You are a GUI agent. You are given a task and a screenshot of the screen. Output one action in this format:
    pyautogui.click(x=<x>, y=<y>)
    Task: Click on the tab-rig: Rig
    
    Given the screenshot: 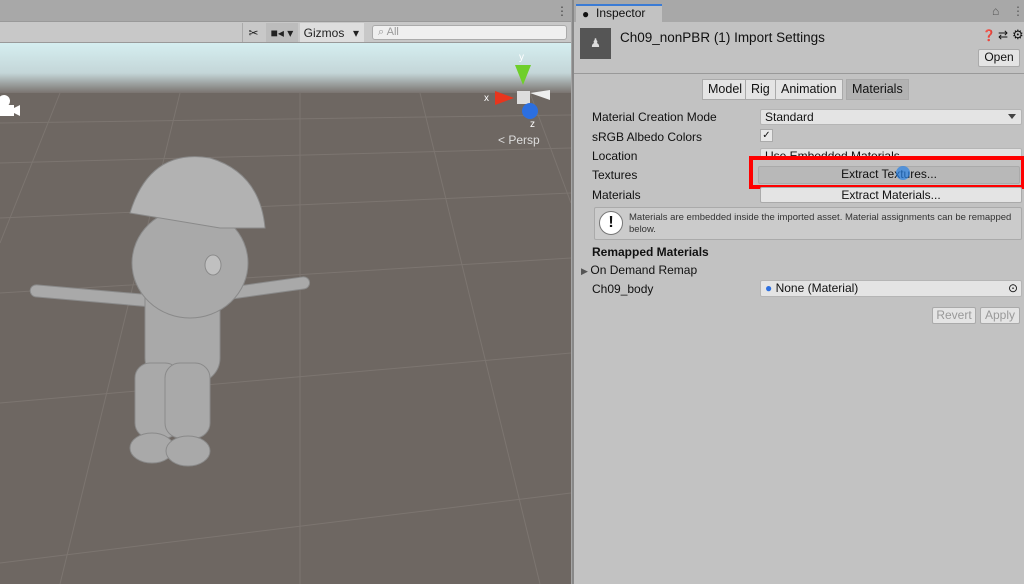 What is the action you would take?
    pyautogui.click(x=760, y=89)
    